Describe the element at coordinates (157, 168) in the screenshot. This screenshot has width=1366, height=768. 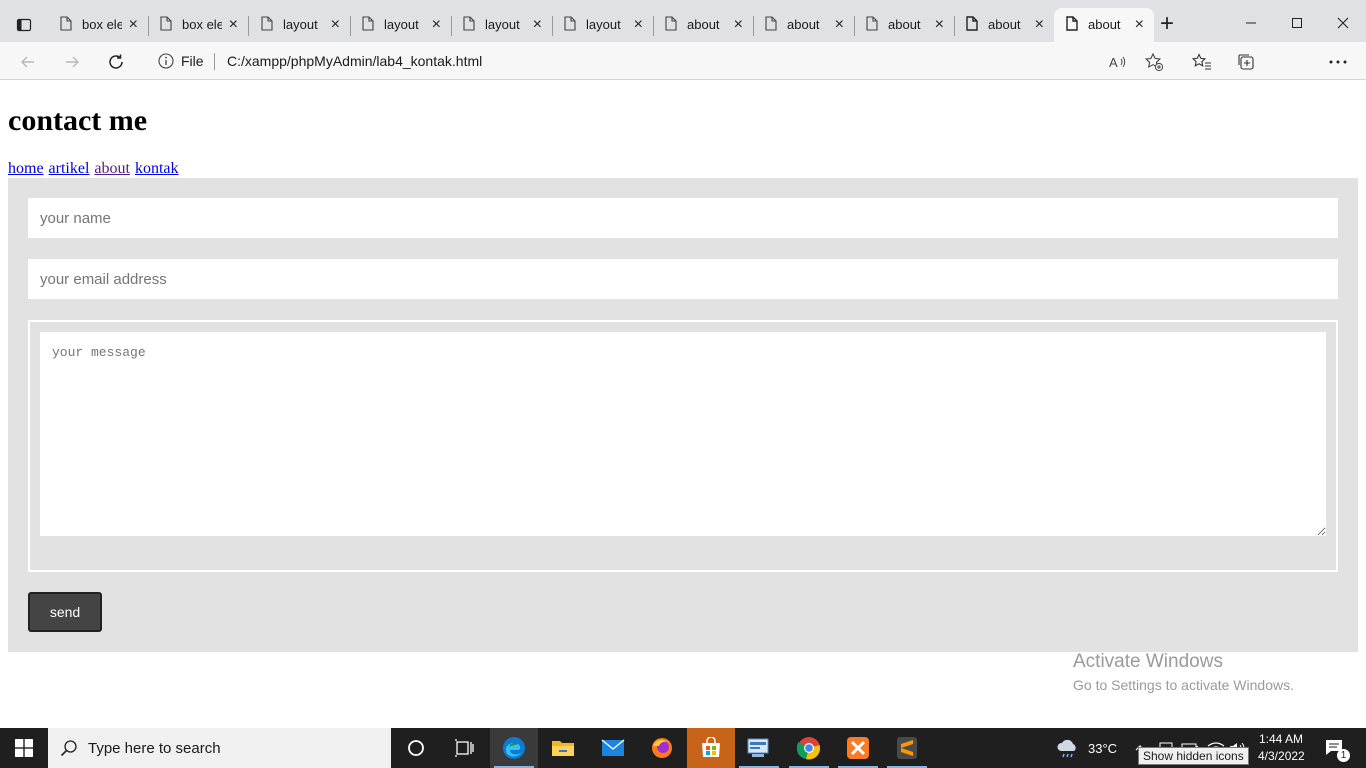
I see `nav-link-kontak: kontak` at that location.